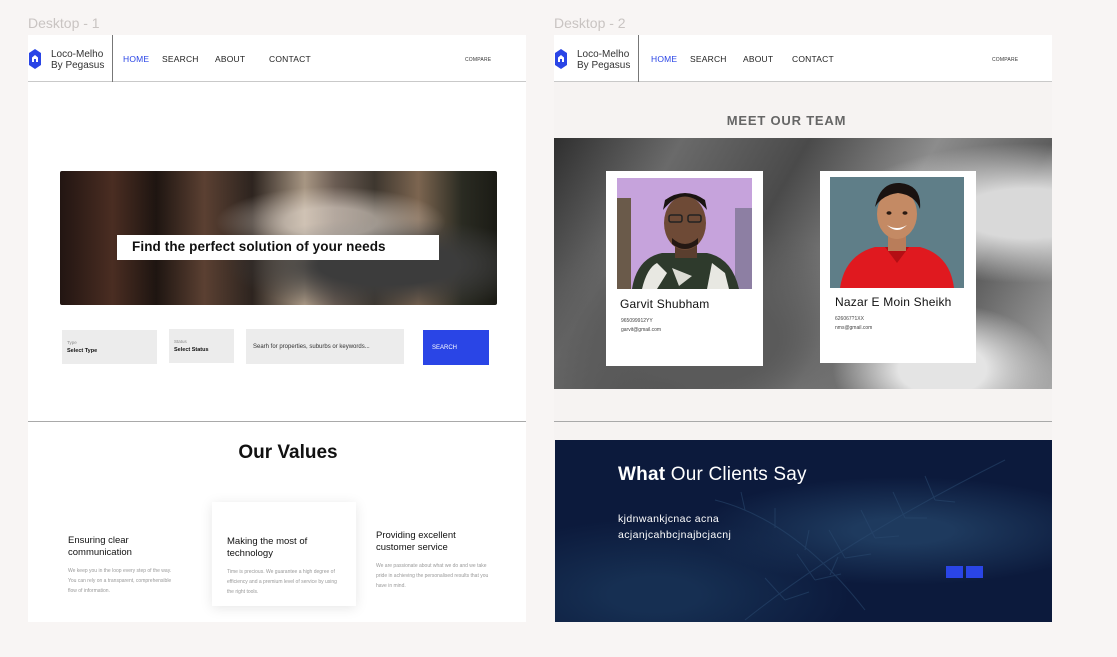 This screenshot has width=1117, height=657. I want to click on clients-title-bold: What, so click(642, 474).